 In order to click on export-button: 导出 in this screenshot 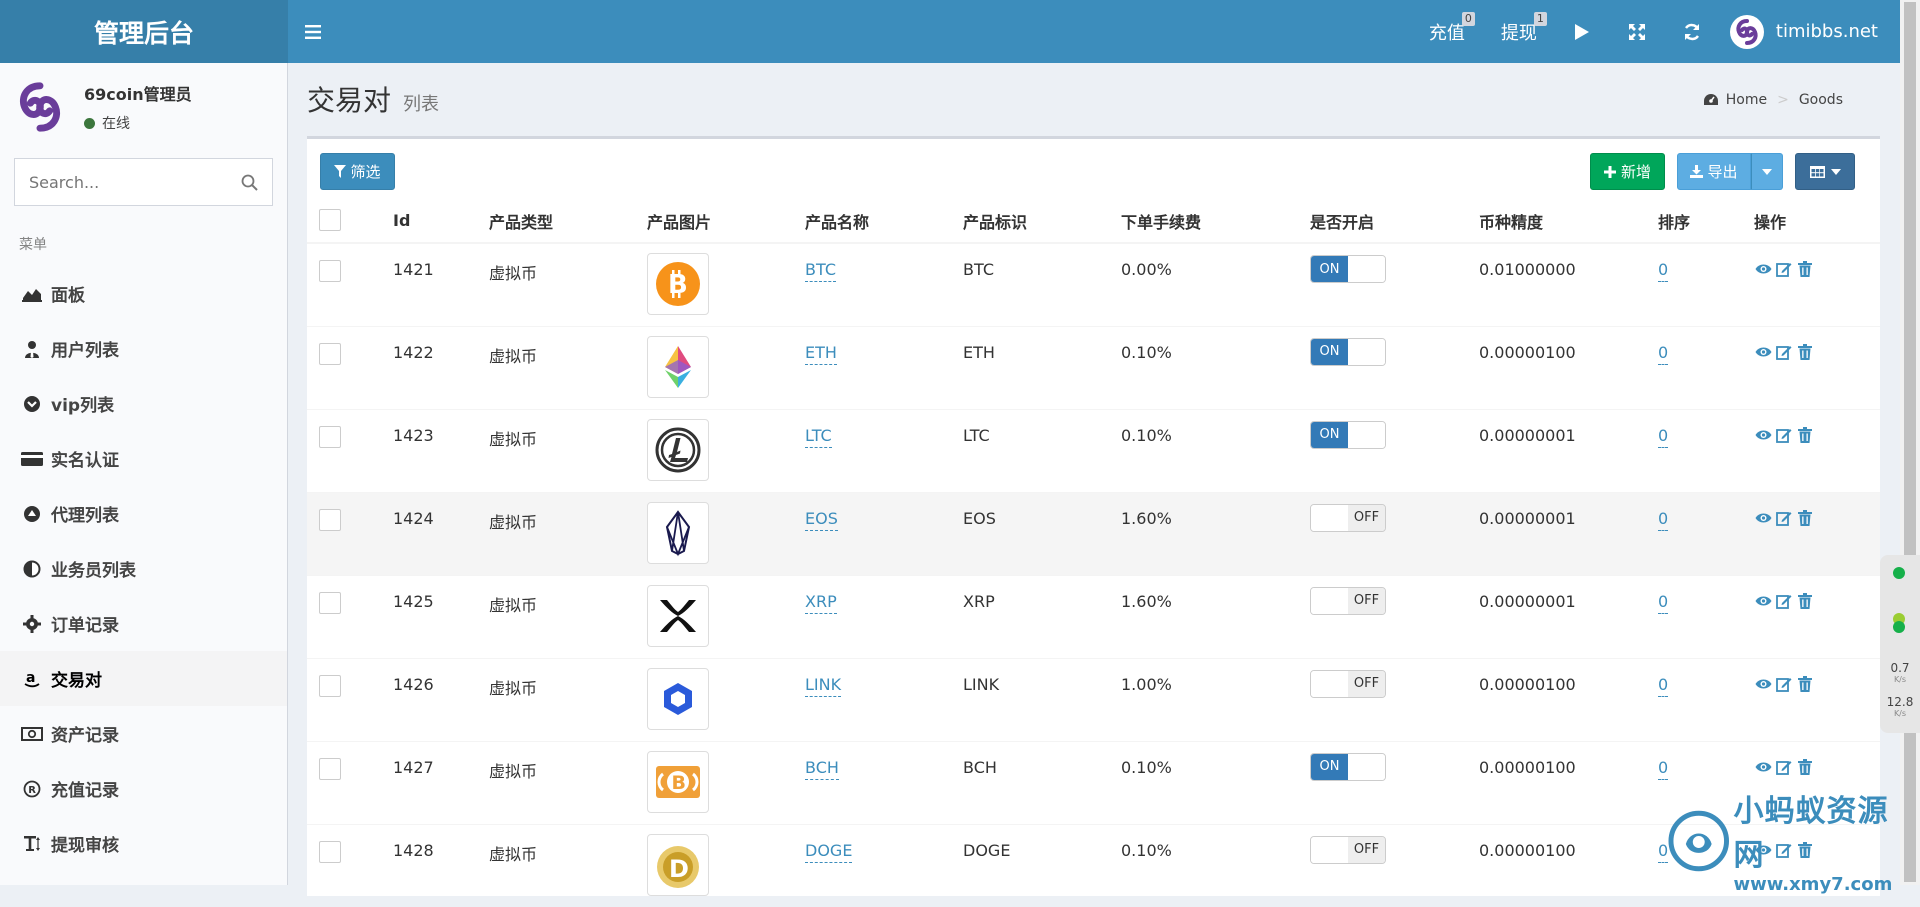, I will do `click(1714, 171)`.